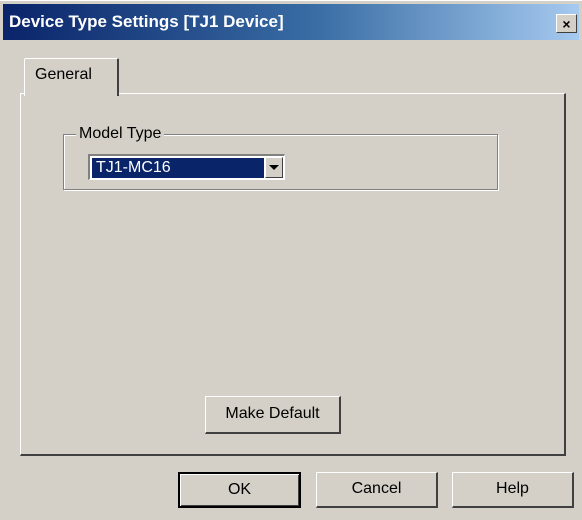 The width and height of the screenshot is (582, 520). I want to click on ok-button: OK, so click(239, 490).